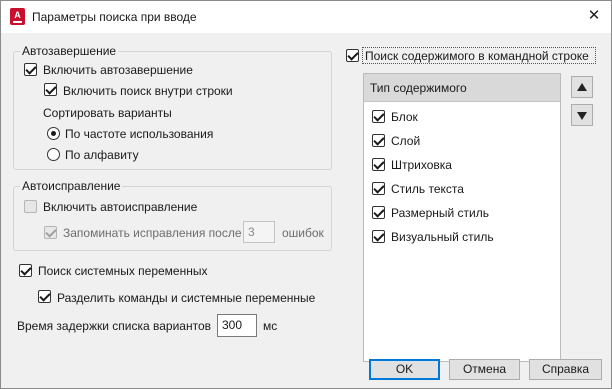 The height and width of the screenshot is (389, 612). What do you see at coordinates (237, 325) in the screenshot?
I see `delay-input: 300` at bounding box center [237, 325].